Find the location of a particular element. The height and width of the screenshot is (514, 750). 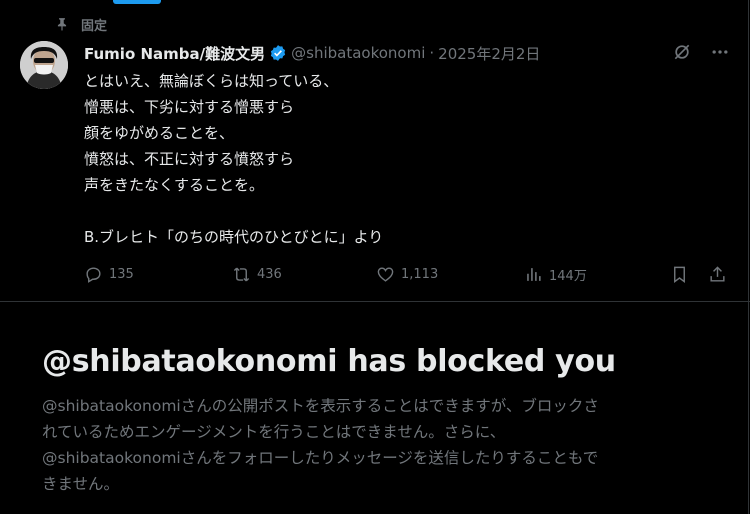

reply-button: 135 is located at coordinates (109, 274).